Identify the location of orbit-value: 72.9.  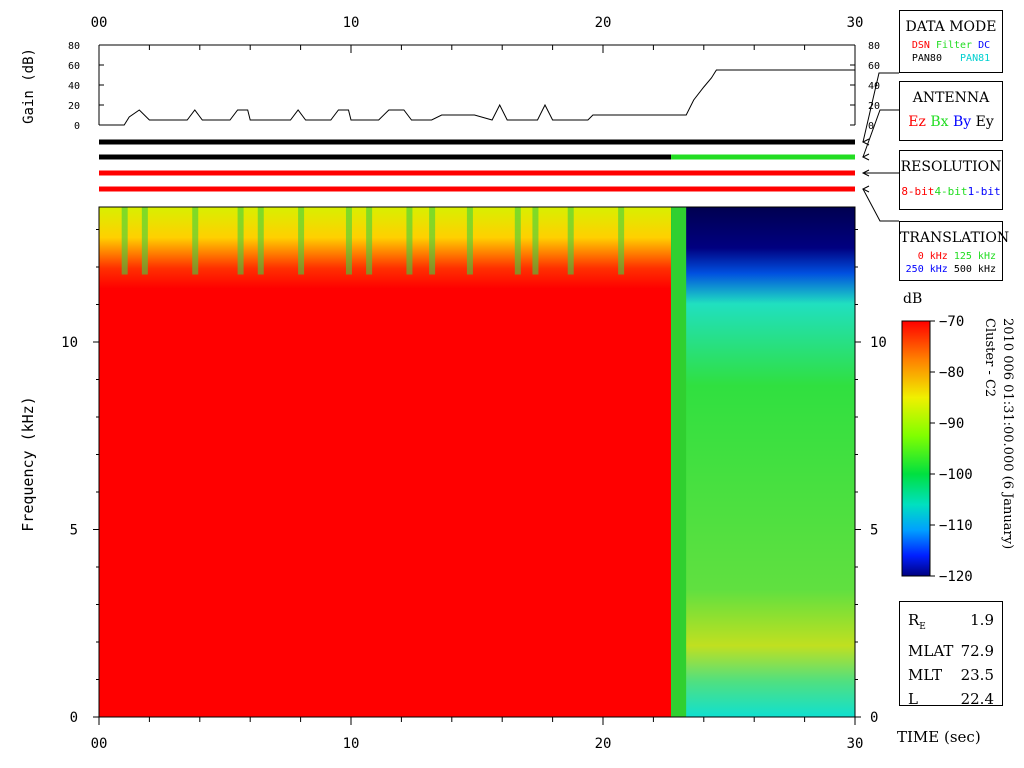
(977, 651).